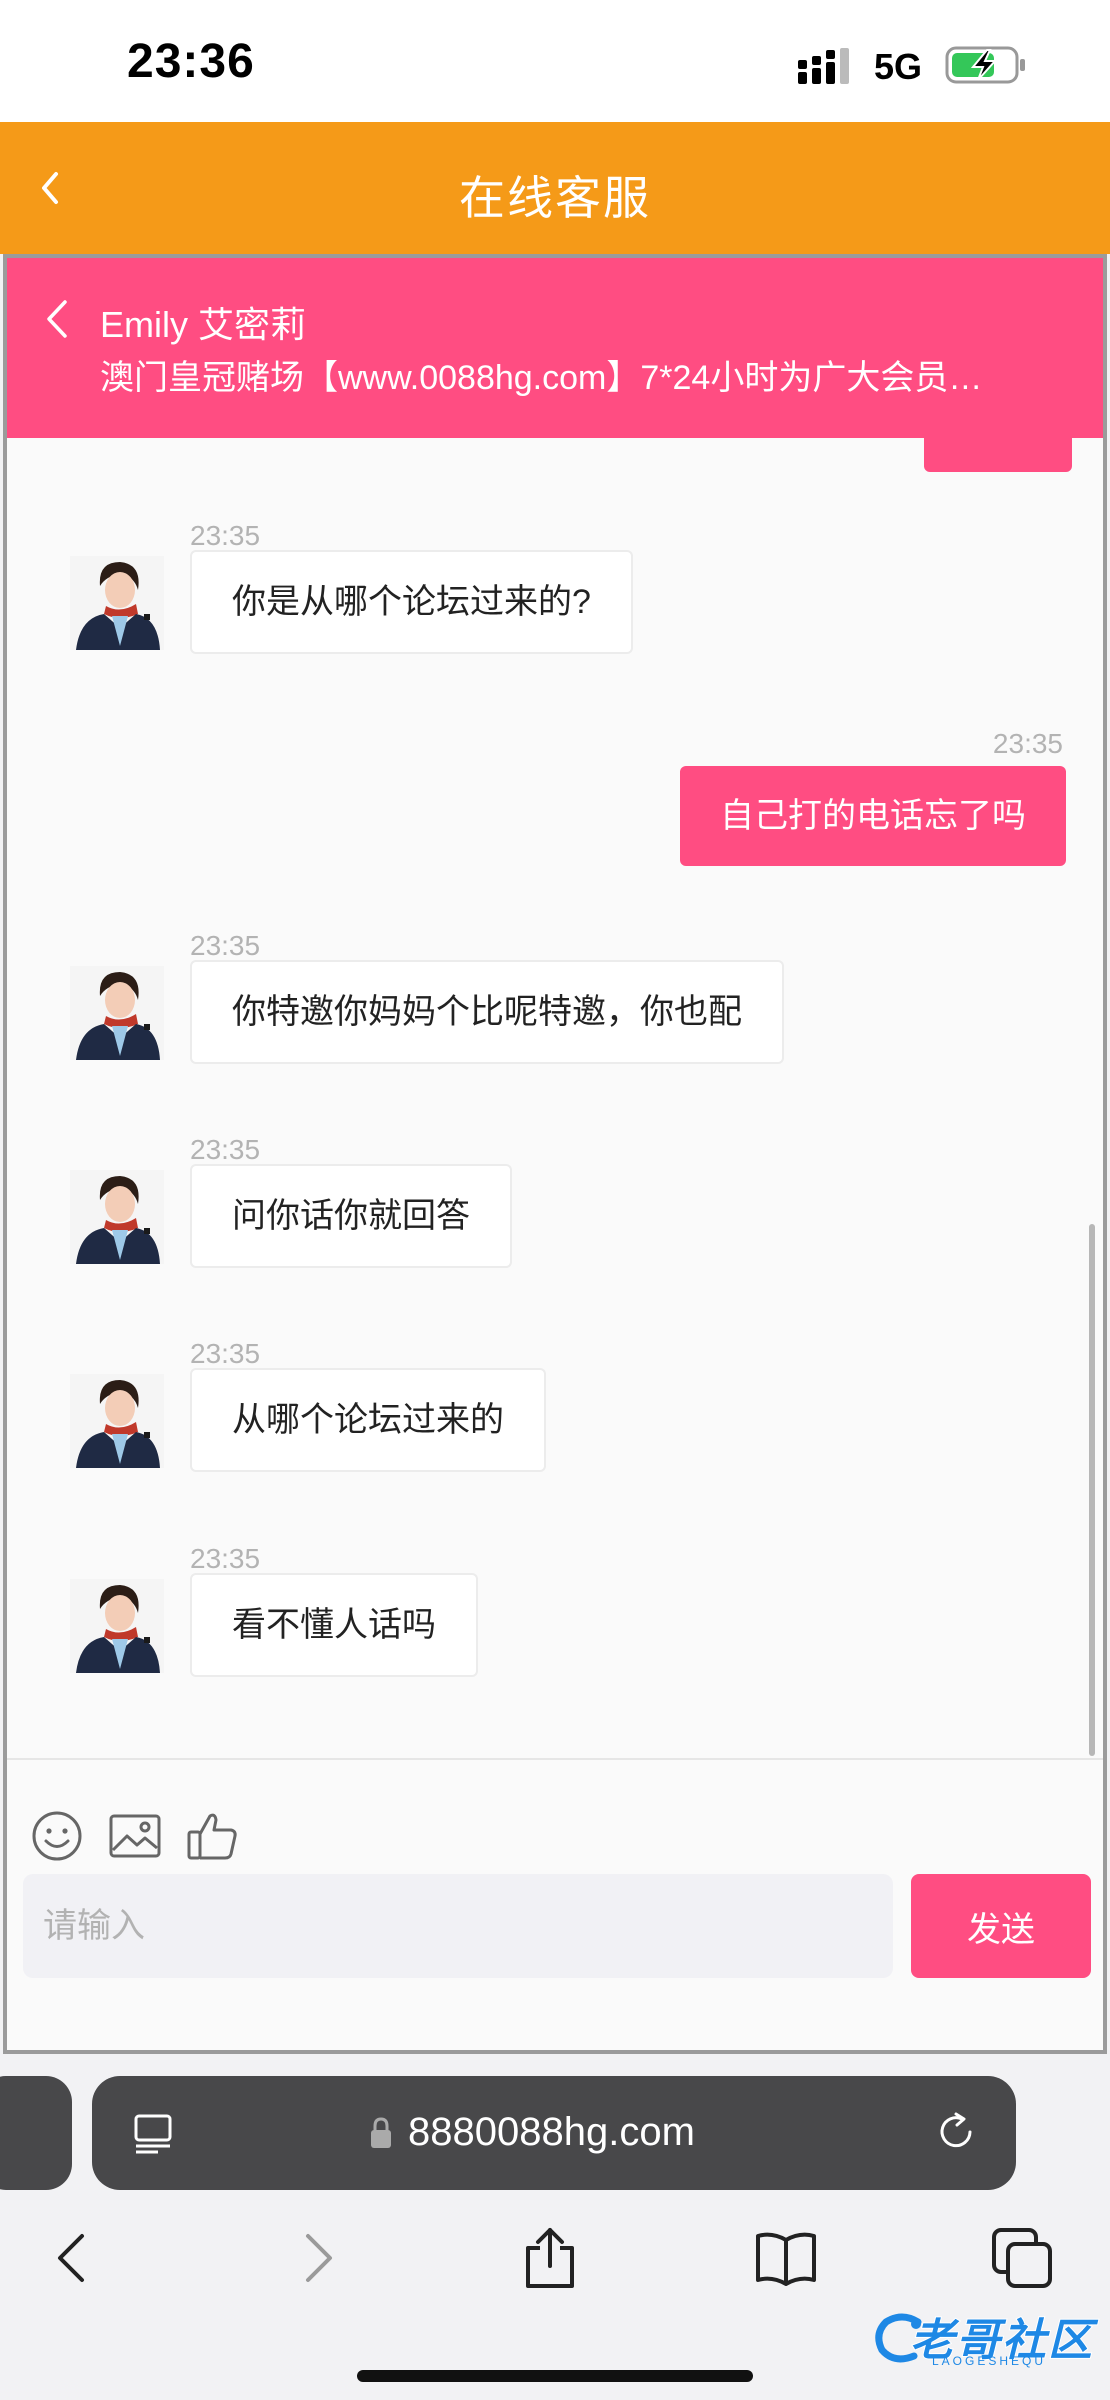 Image resolution: width=1110 pixels, height=2400 pixels. Describe the element at coordinates (823, 66) in the screenshot. I see `signal-icon` at that location.